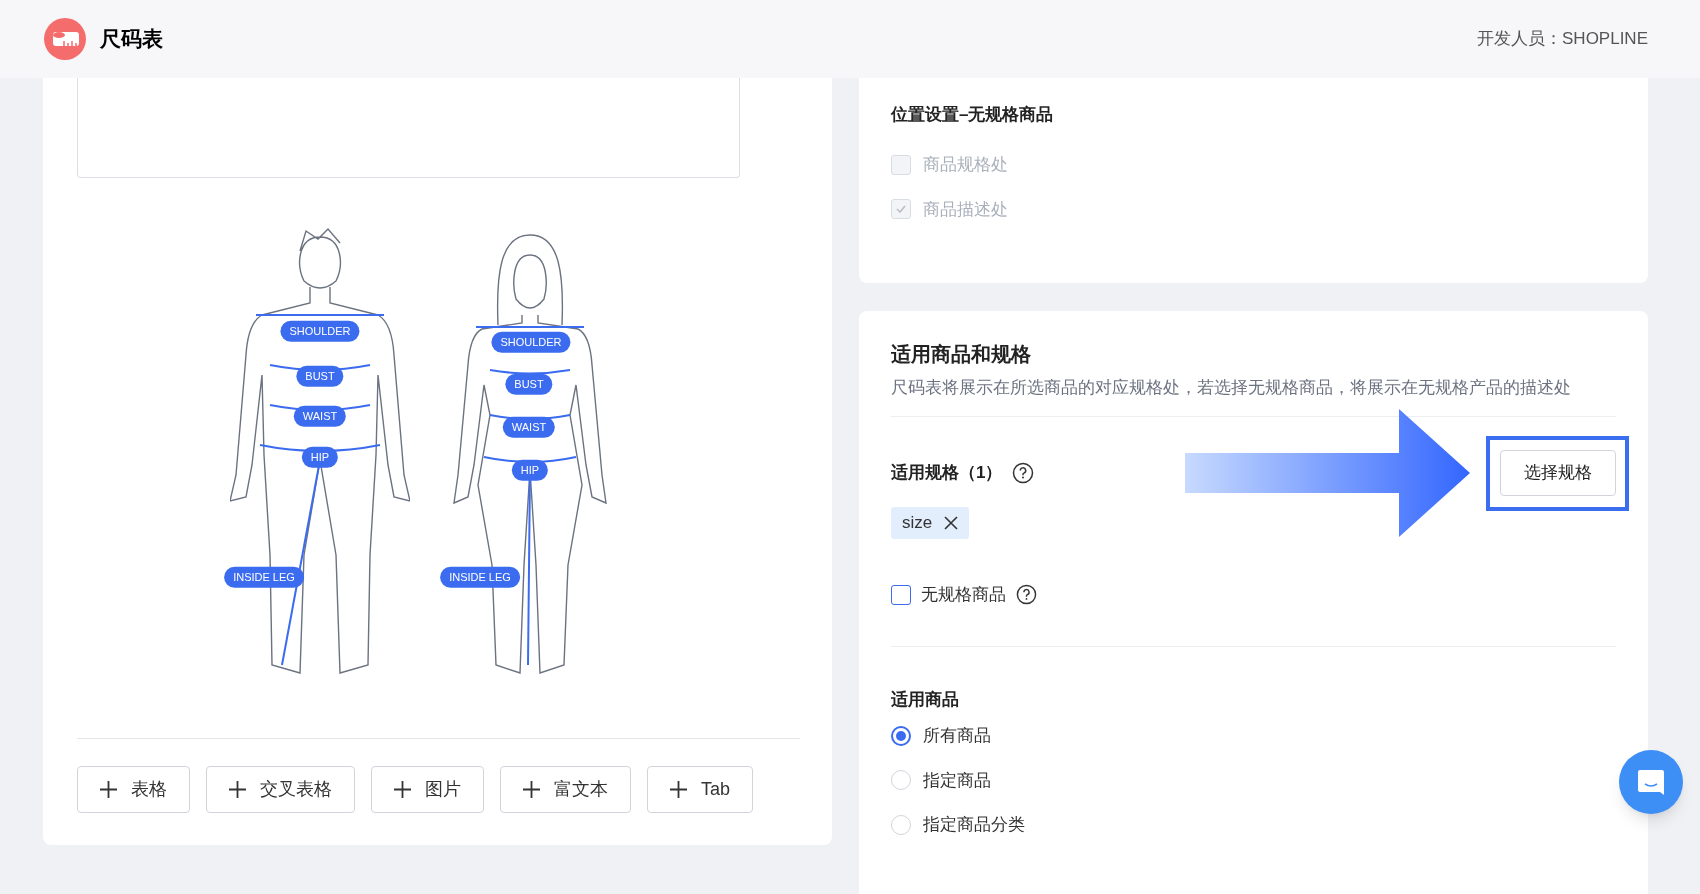 The image size is (1700, 894). I want to click on add-block-button: 富文本, so click(565, 789).